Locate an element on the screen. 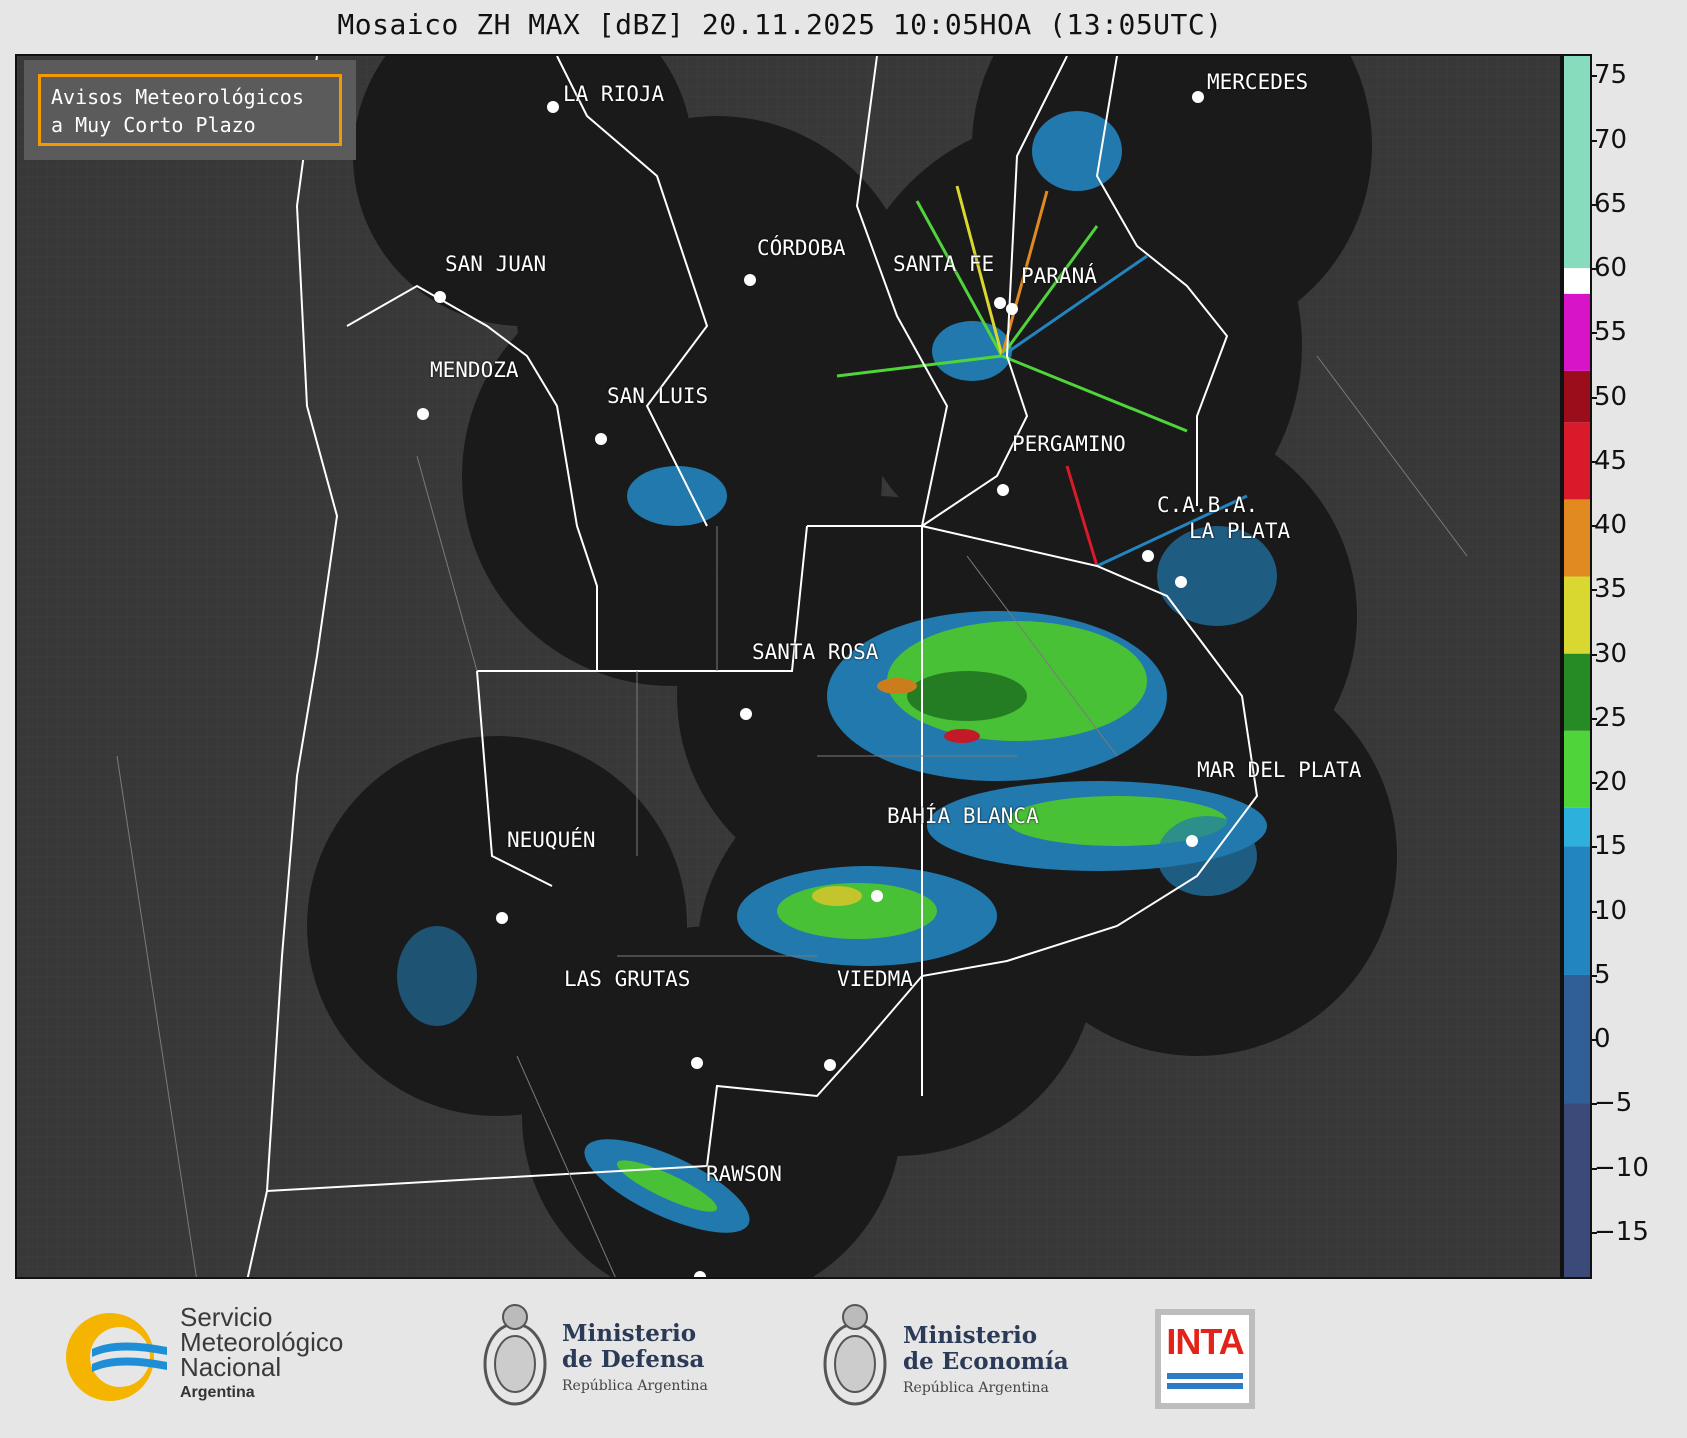 The width and height of the screenshot is (1687, 1438). city-label-viedma: VIEDMA is located at coordinates (875, 979).